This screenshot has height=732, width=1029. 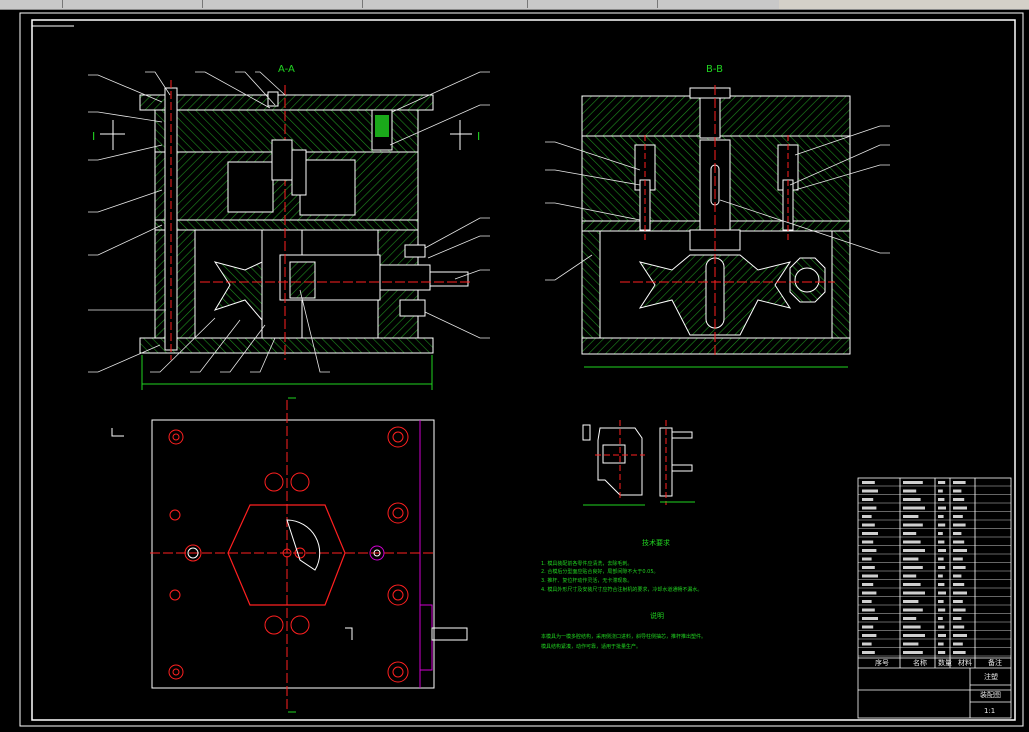 What do you see at coordinates (478, 136) in the screenshot?
I see `view-i-right-label: I` at bounding box center [478, 136].